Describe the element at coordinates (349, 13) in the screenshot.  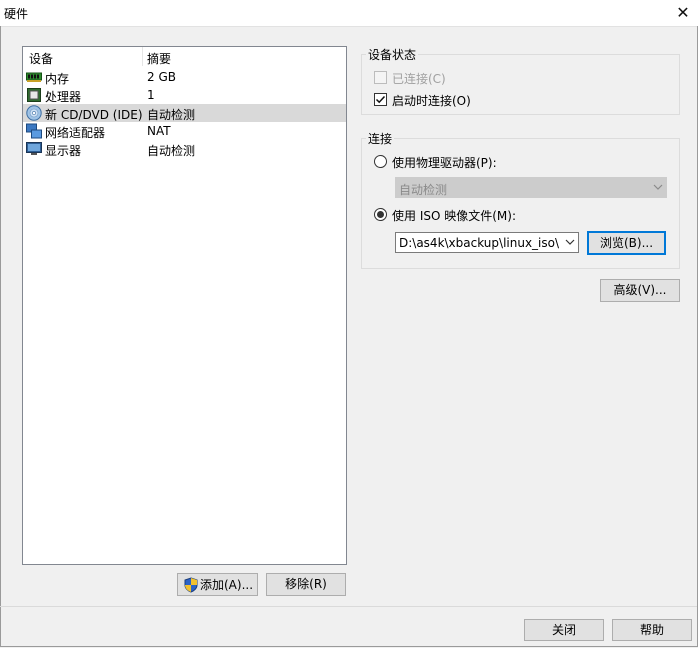
I see `title-bar: 硬件 ✕` at that location.